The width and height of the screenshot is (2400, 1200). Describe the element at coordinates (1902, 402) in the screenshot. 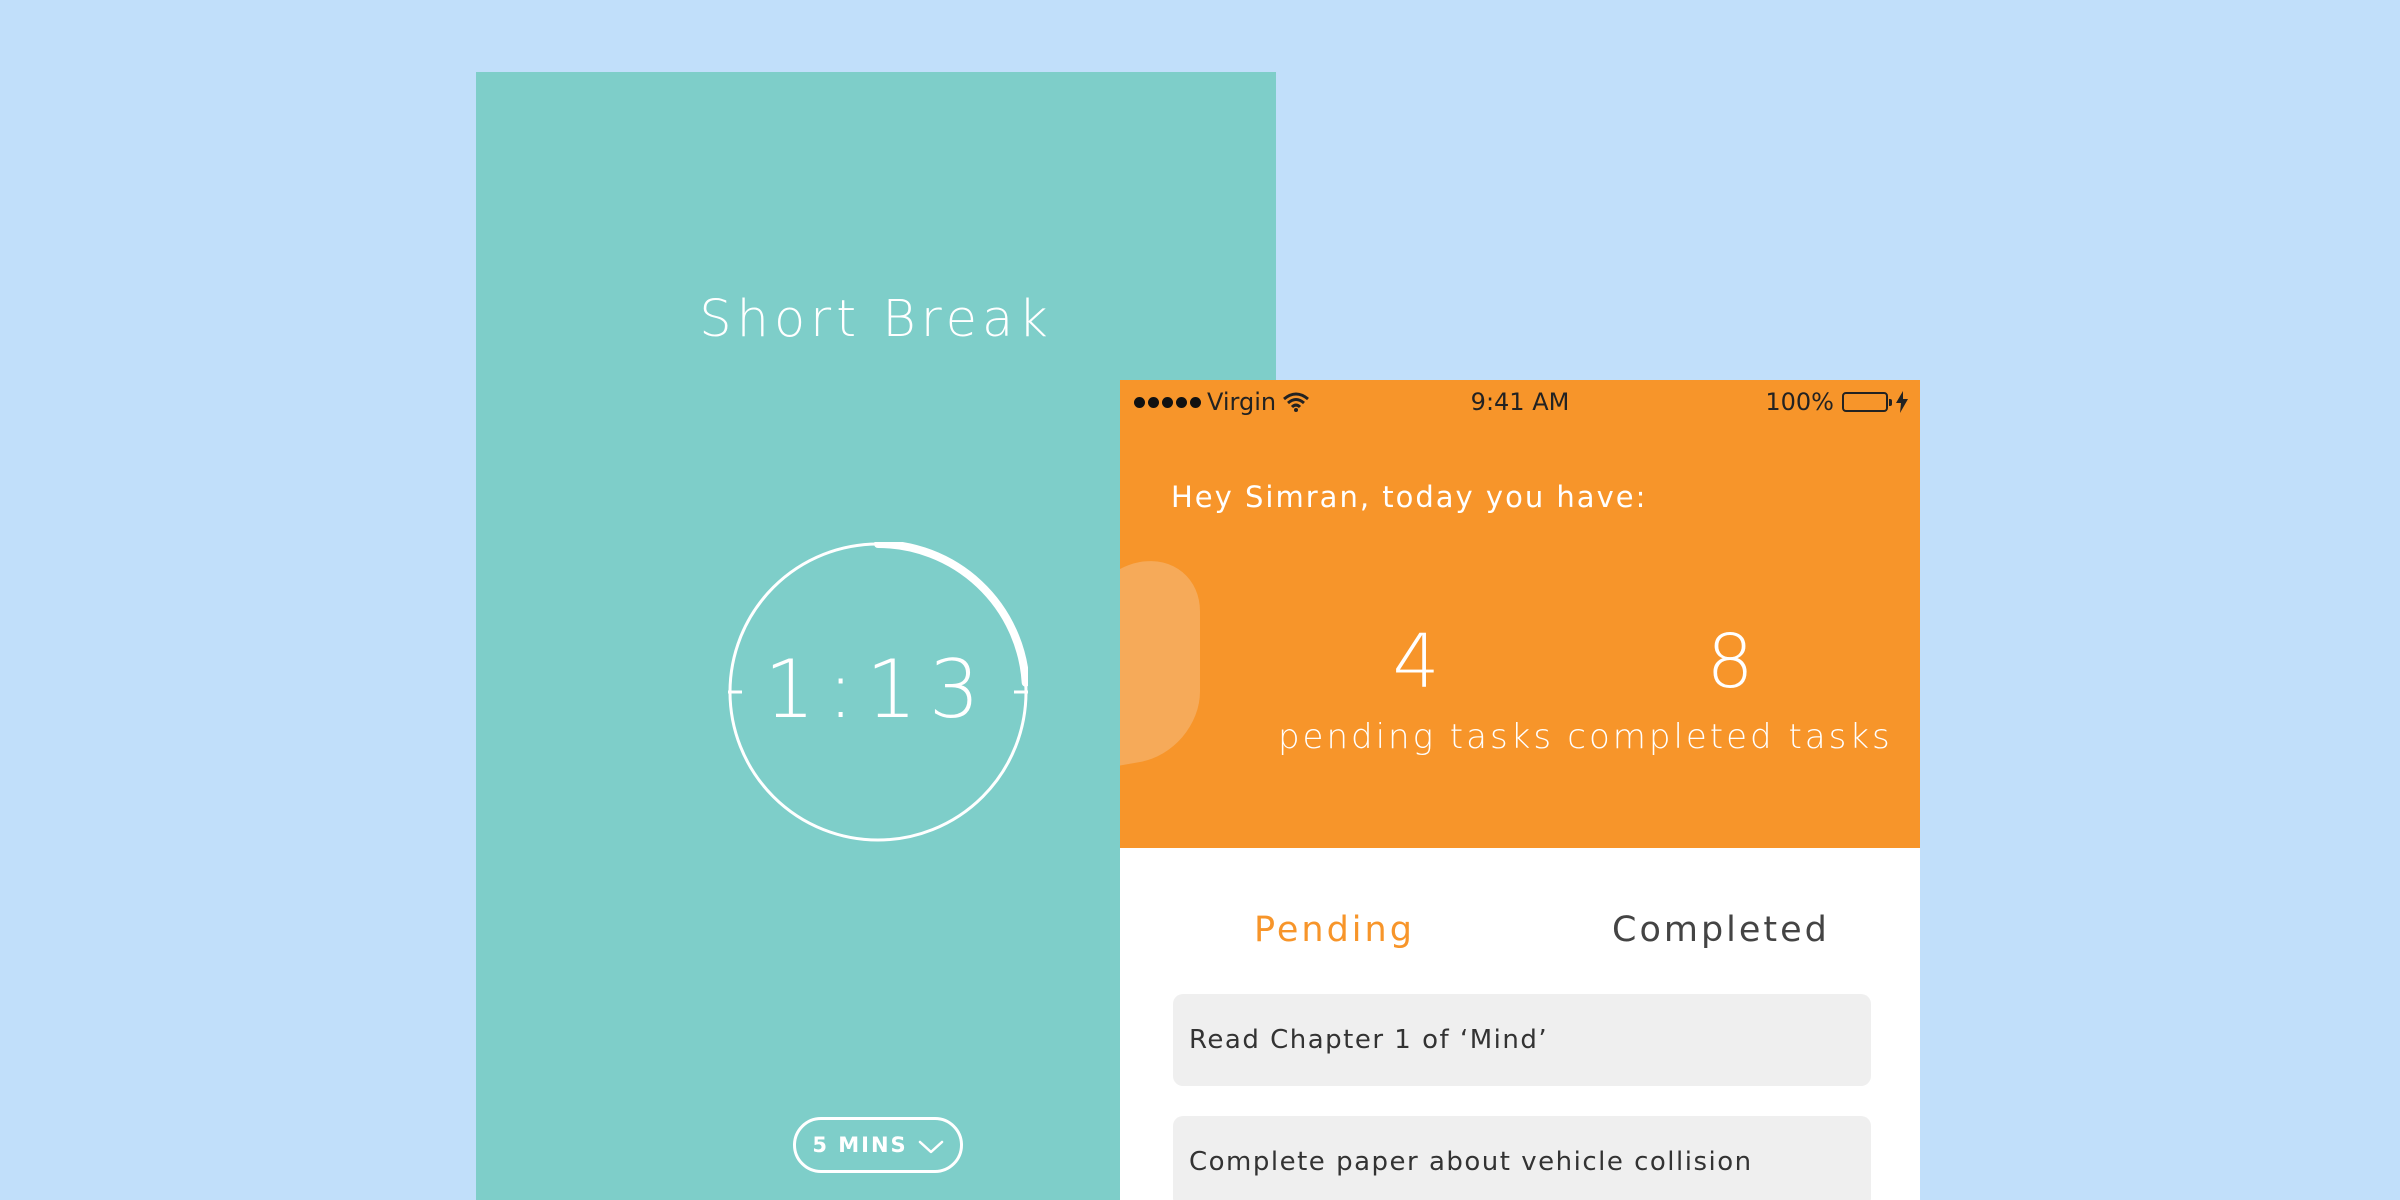

I see `charging-bolt-icon` at that location.